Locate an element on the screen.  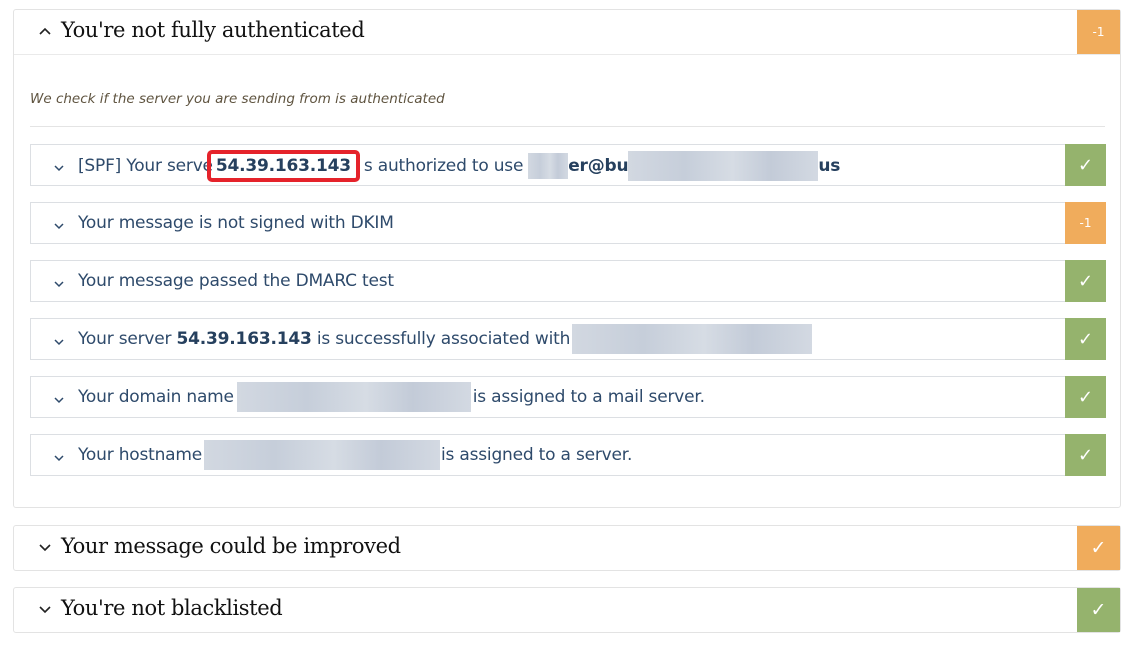
highlighted-ip: 54.39.163.143 is located at coordinates (283, 166).